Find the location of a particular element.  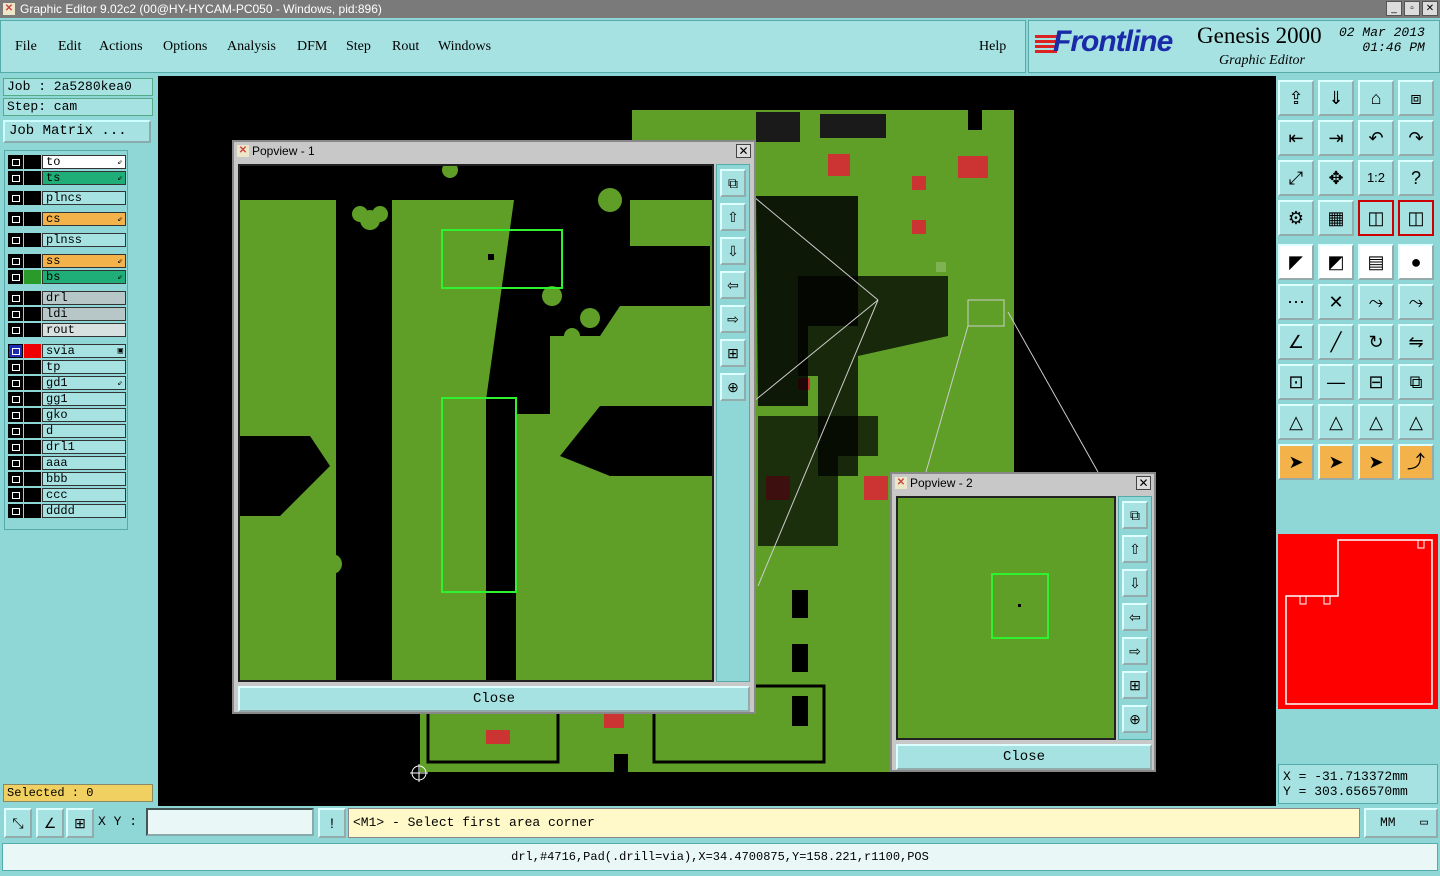

layer-row-tp: tp is located at coordinates (67, 367).